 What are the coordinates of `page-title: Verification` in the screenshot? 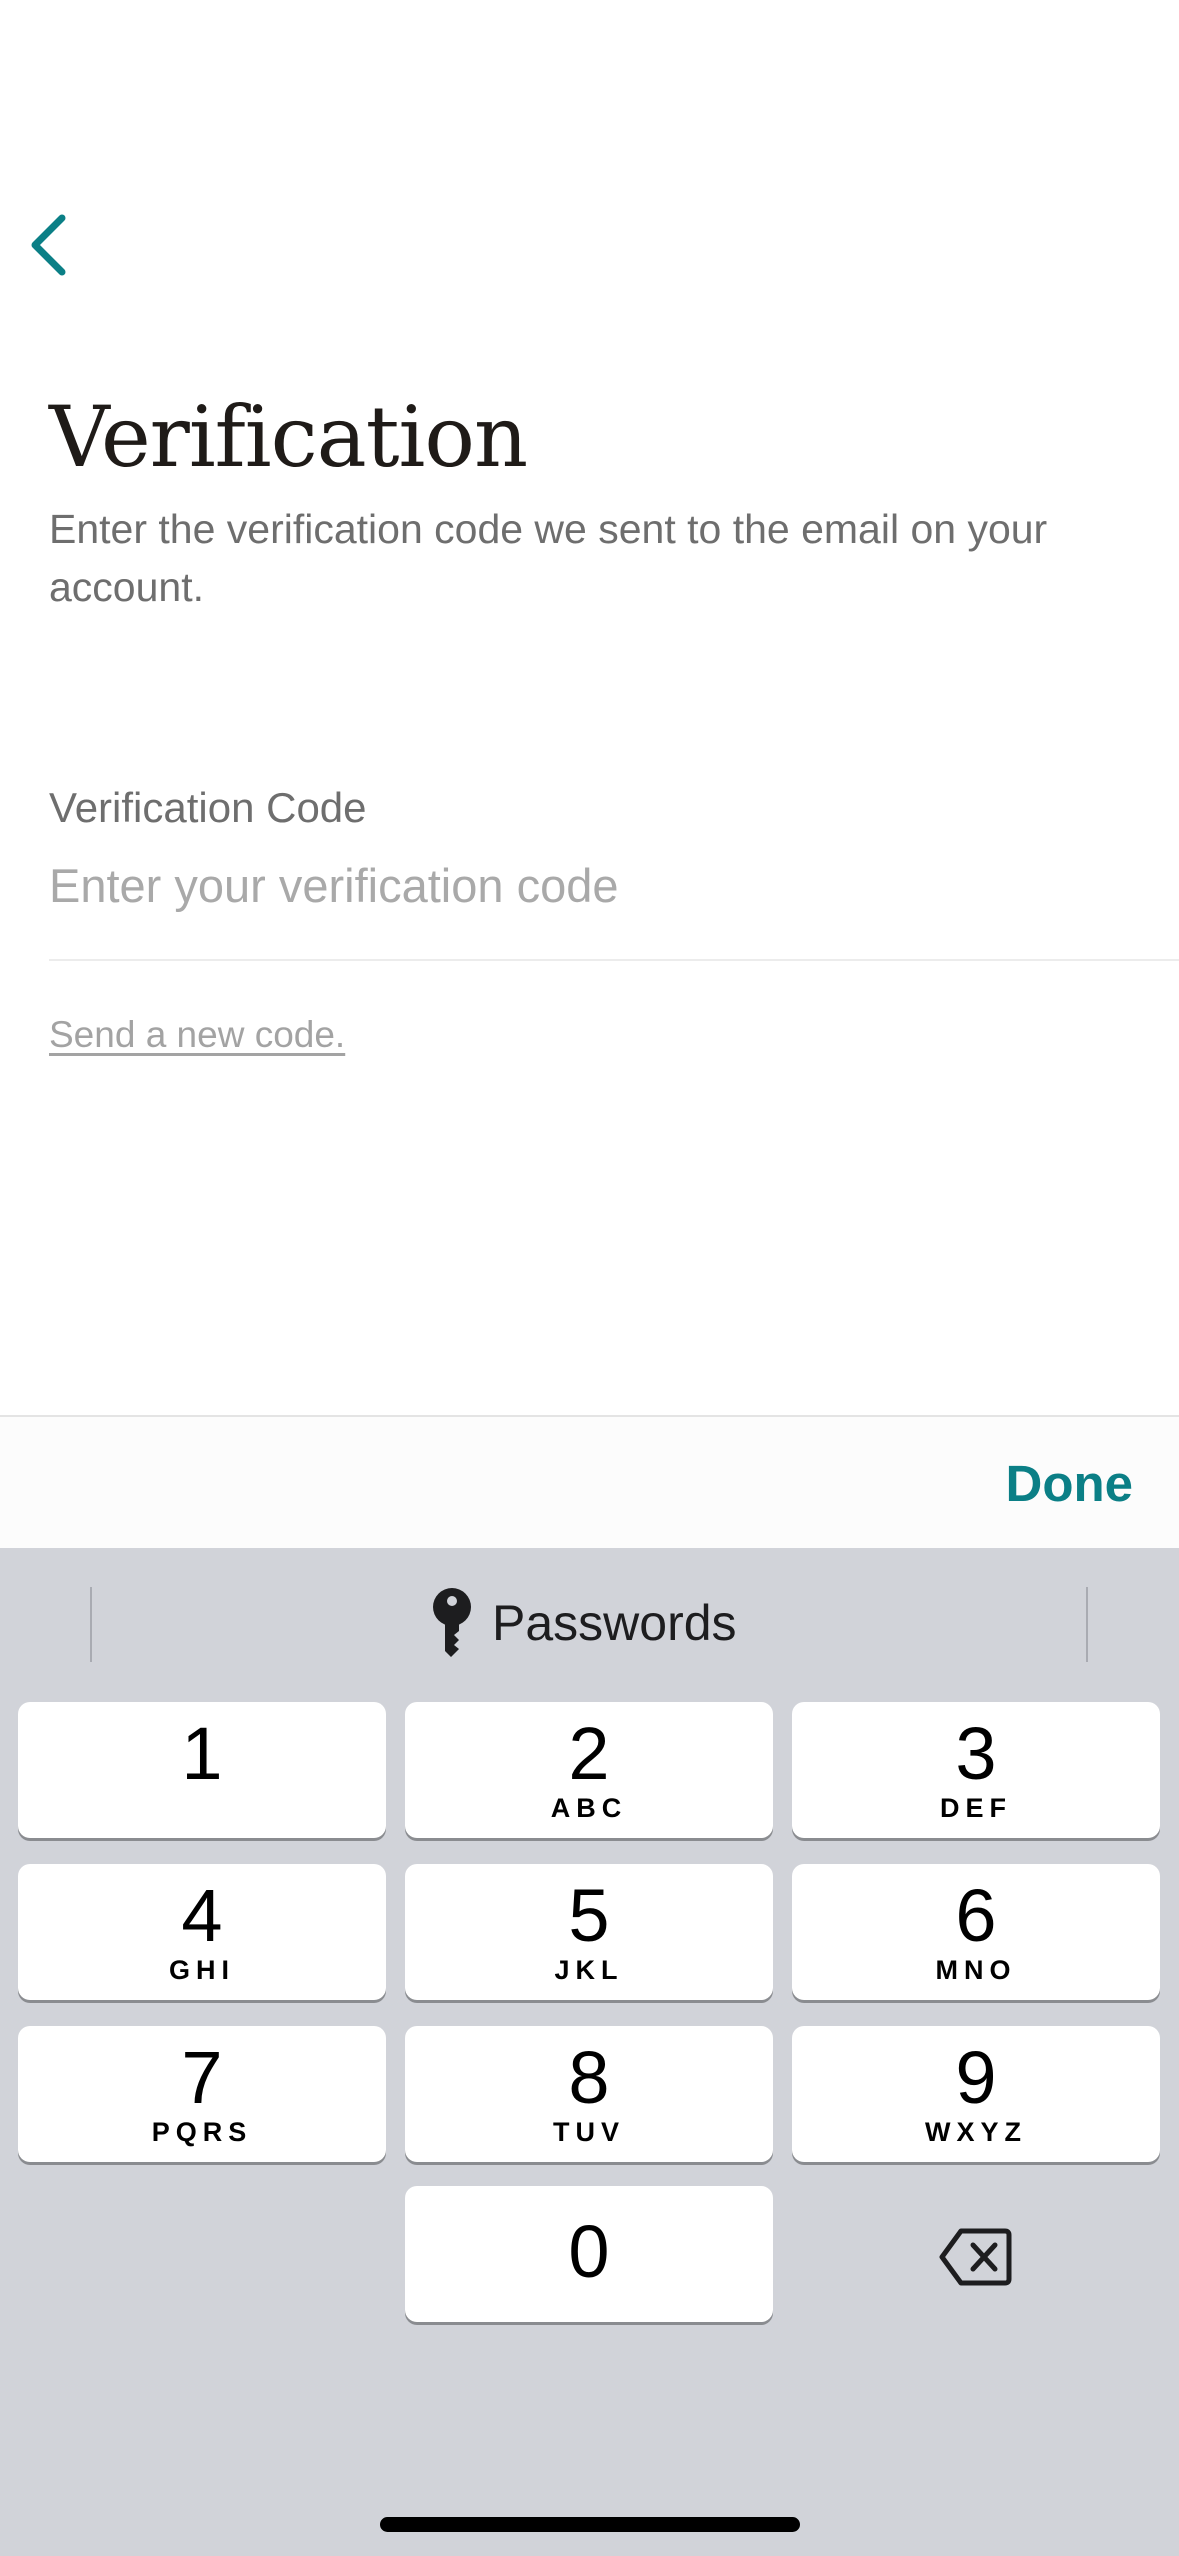 It's located at (288, 437).